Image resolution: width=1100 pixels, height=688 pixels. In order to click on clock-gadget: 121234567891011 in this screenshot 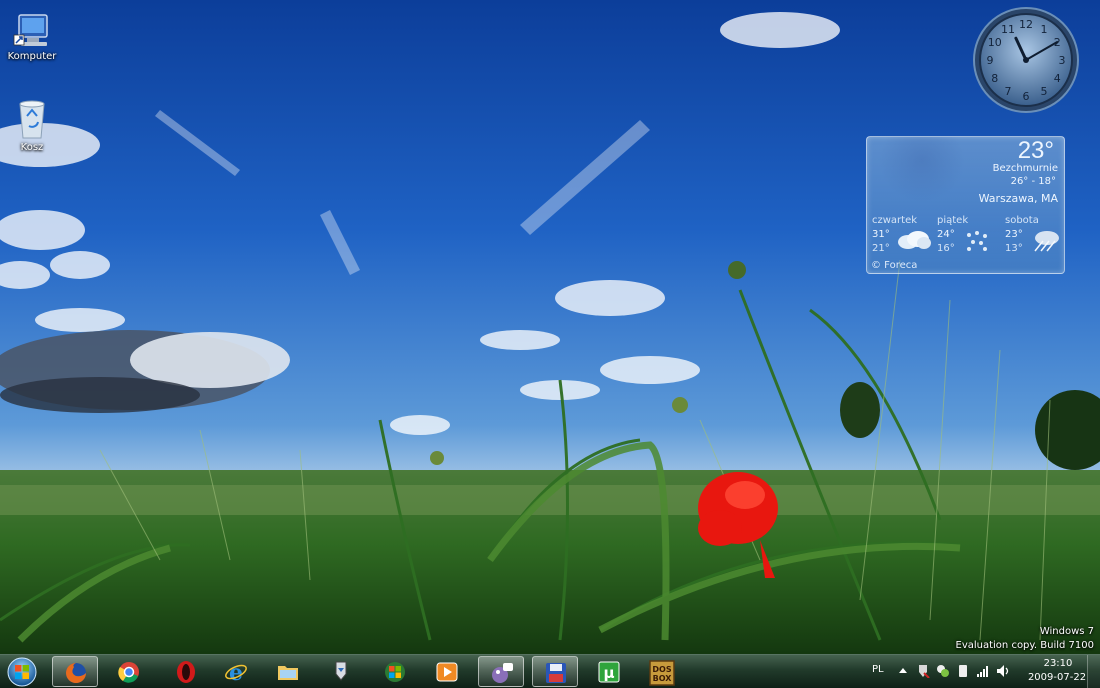, I will do `click(1026, 60)`.